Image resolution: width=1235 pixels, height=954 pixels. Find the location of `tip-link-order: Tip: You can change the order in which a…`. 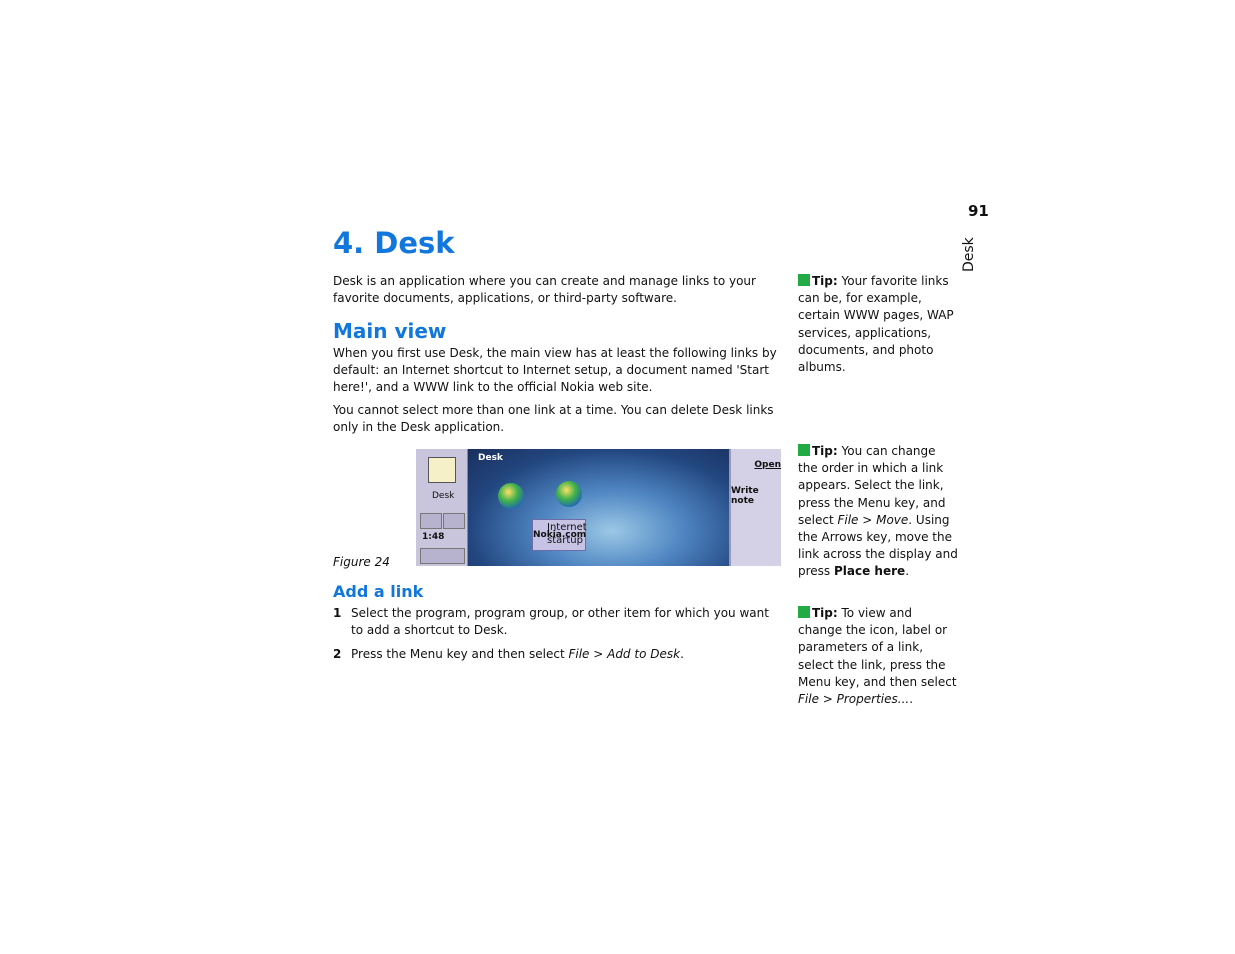

tip-link-order: Tip: You can change the order in which a… is located at coordinates (878, 511).